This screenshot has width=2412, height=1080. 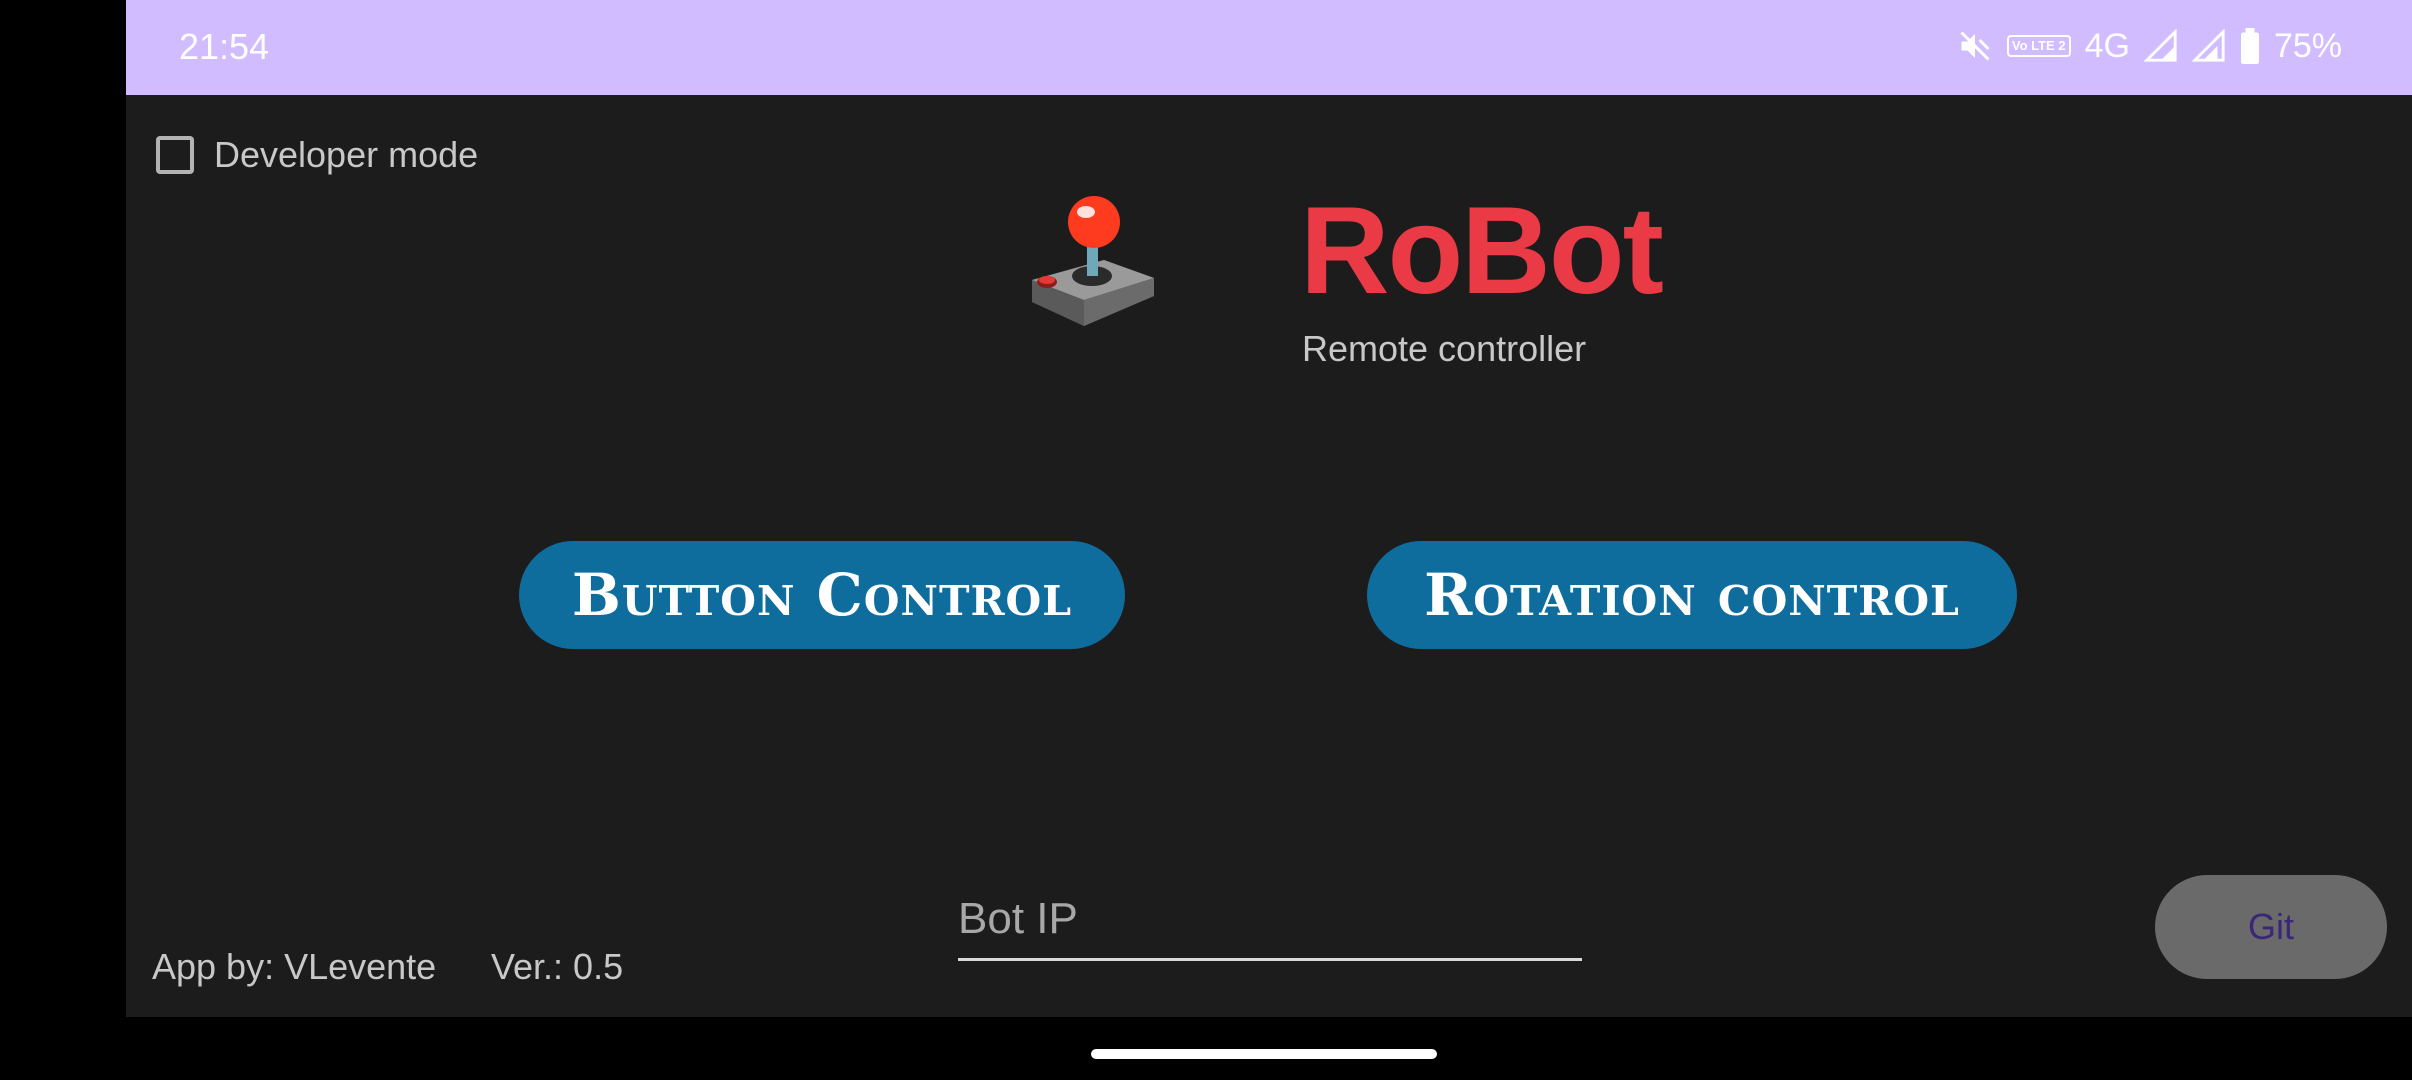 I want to click on developer-mode-checkbox: Developer mode, so click(x=317, y=155).